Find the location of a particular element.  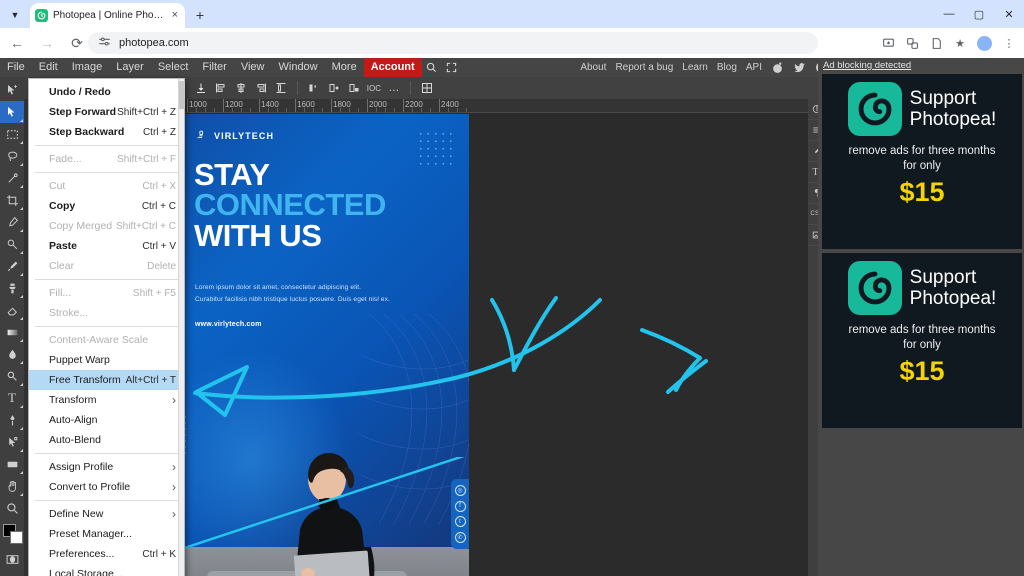

tool-artboard is located at coordinates (12, 112).